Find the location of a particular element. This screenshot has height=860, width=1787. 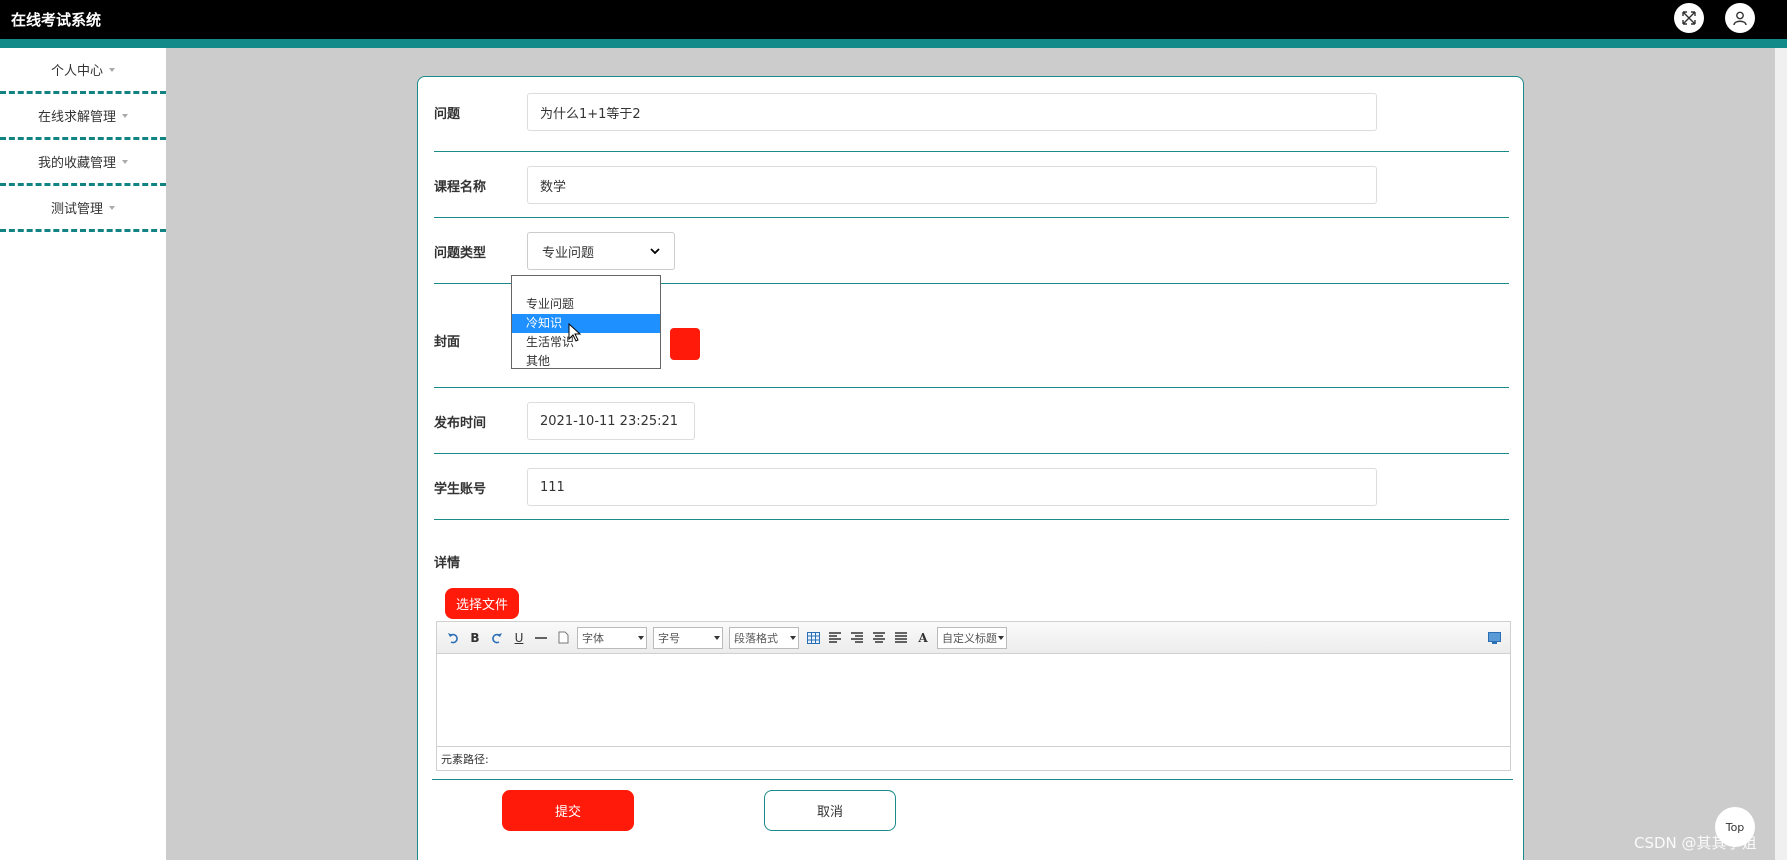

align-left-icon is located at coordinates (835, 638).